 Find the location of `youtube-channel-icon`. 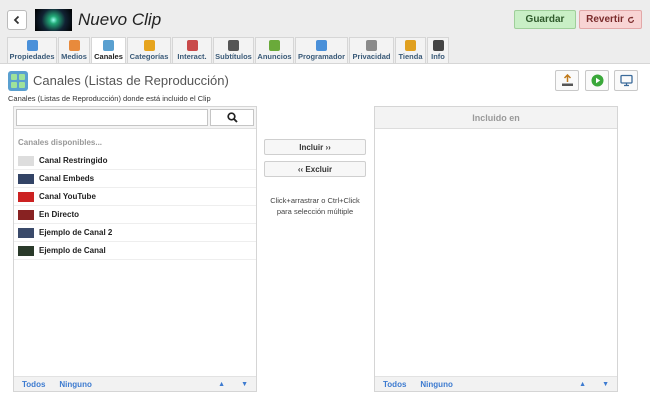

youtube-channel-icon is located at coordinates (26, 196).